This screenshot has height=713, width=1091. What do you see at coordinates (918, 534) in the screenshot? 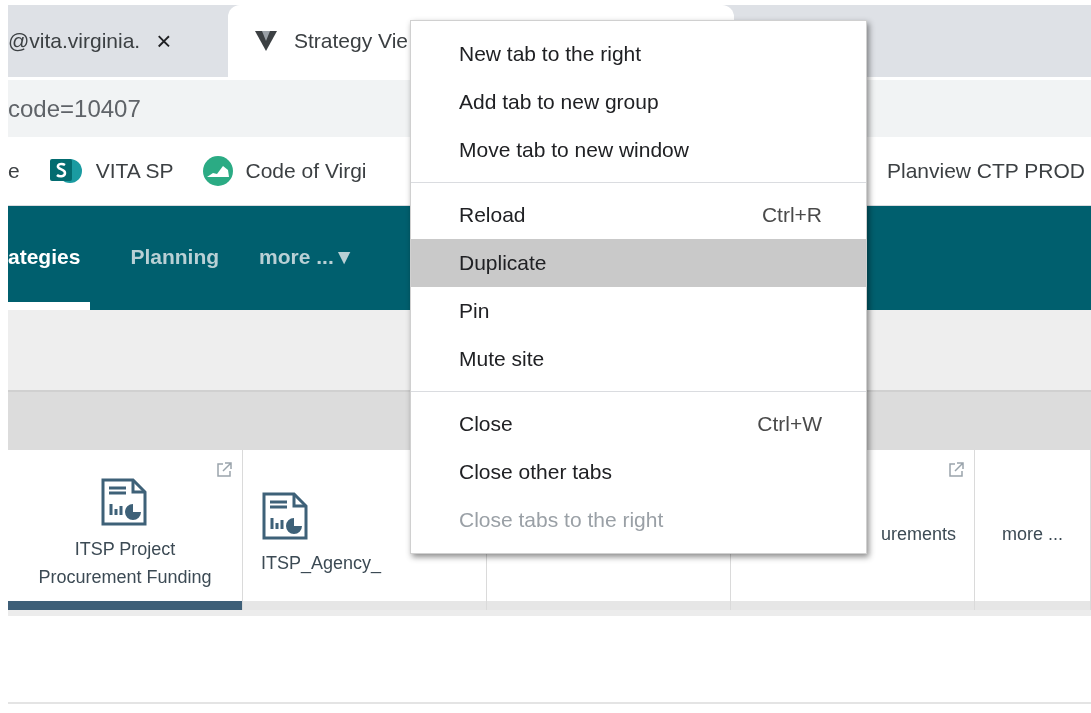
I see `tile-label: urements` at bounding box center [918, 534].